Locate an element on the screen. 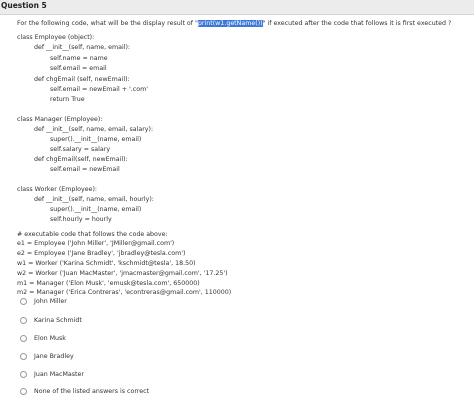 This screenshot has height=402, width=474. answer-option: Elon Musk is located at coordinates (43, 338).